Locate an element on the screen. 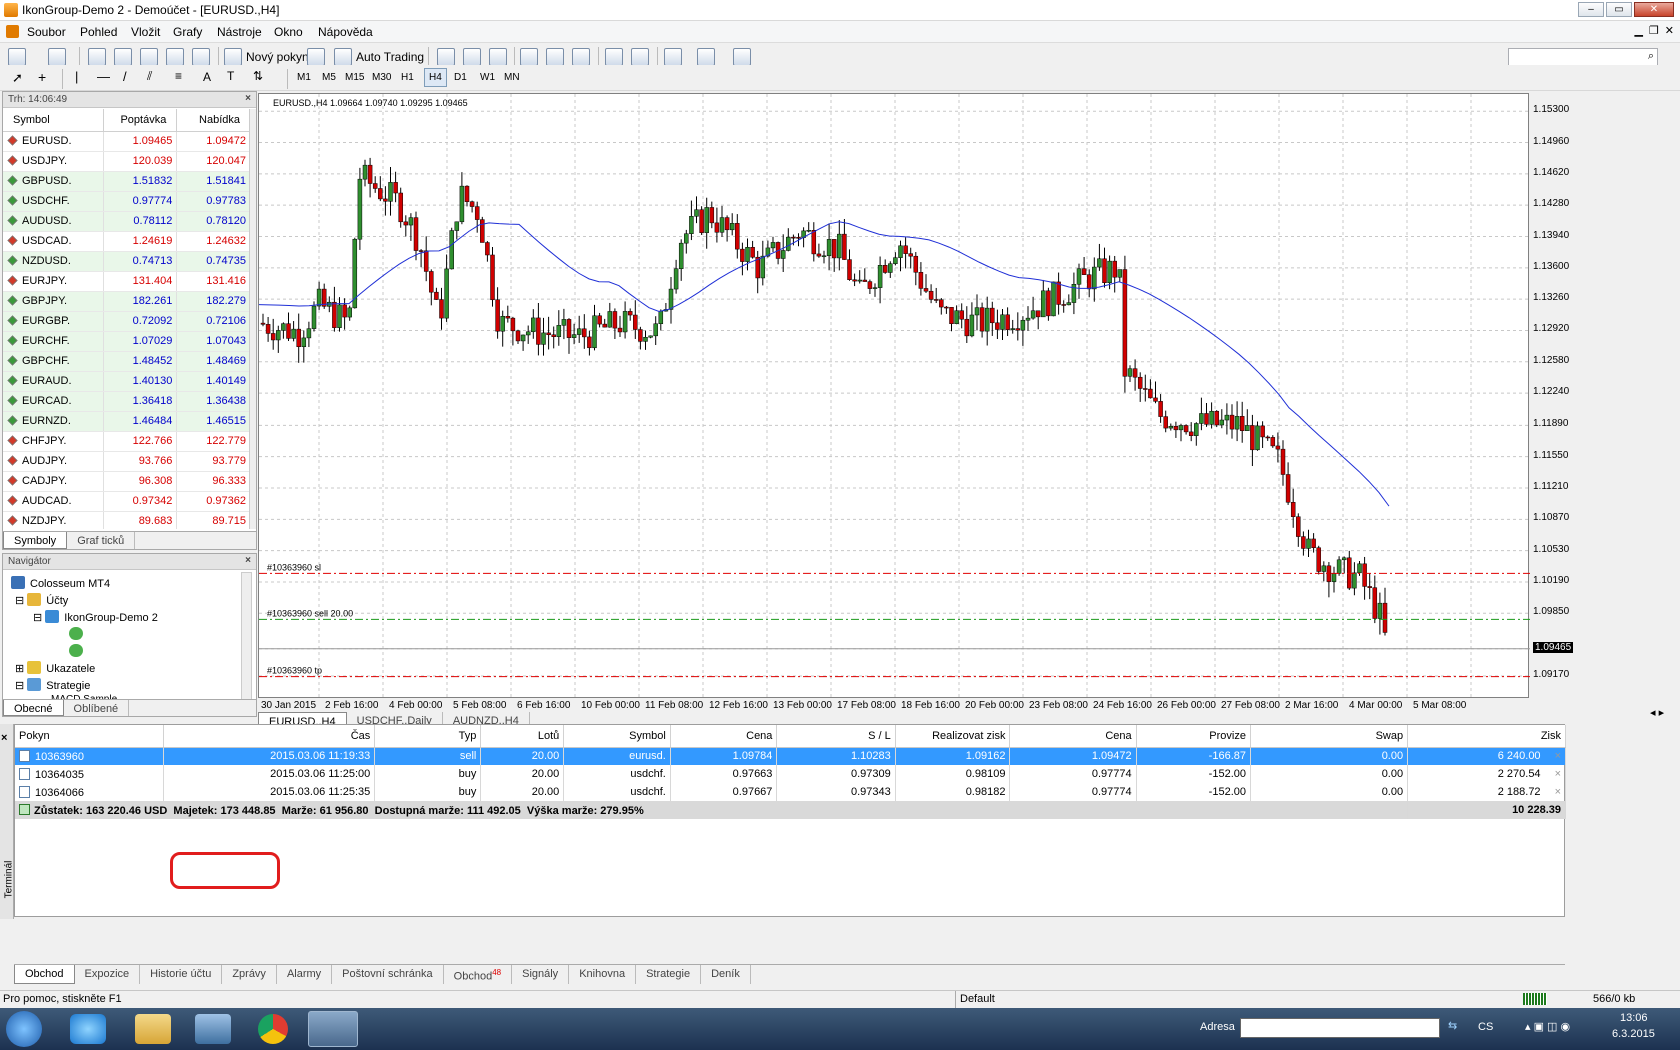  terminal-tab: Obchod48 is located at coordinates (478, 974).